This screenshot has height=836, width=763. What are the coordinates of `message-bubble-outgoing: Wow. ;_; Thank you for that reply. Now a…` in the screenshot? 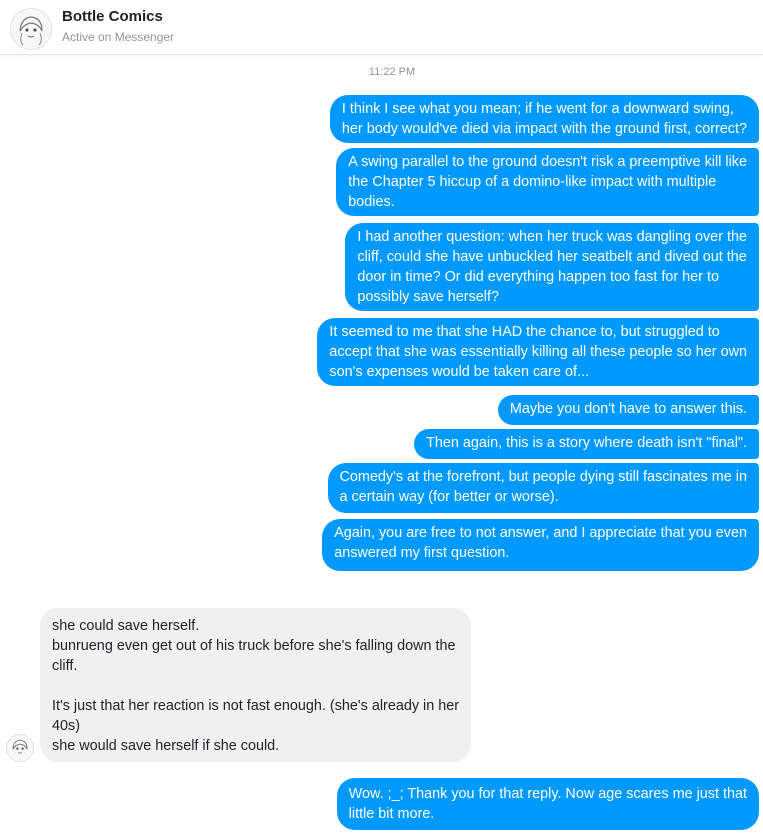 It's located at (547, 804).